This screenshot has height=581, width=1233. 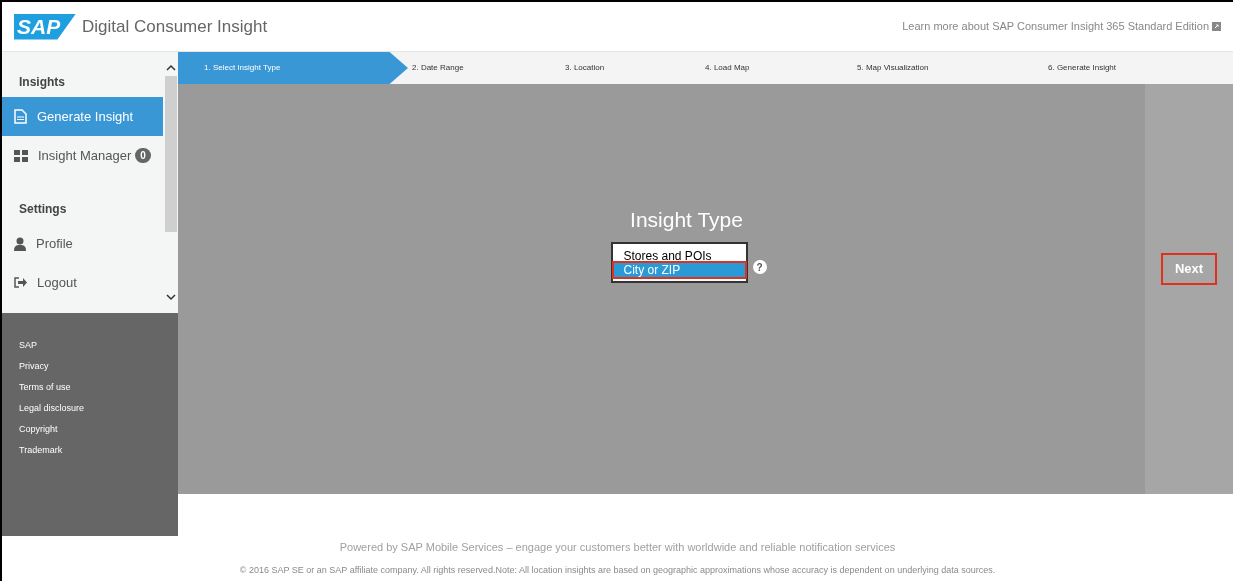 I want to click on learn-more-link: Learn more about SAP Consumer Insight 365 Standard Edition, so click(x=1055, y=26).